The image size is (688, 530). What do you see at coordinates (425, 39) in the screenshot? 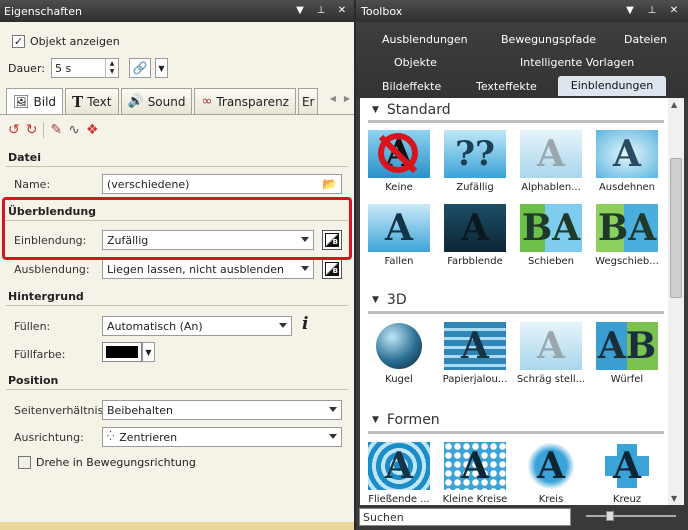
I see `tab-ausblendungen: Ausblendungen` at bounding box center [425, 39].